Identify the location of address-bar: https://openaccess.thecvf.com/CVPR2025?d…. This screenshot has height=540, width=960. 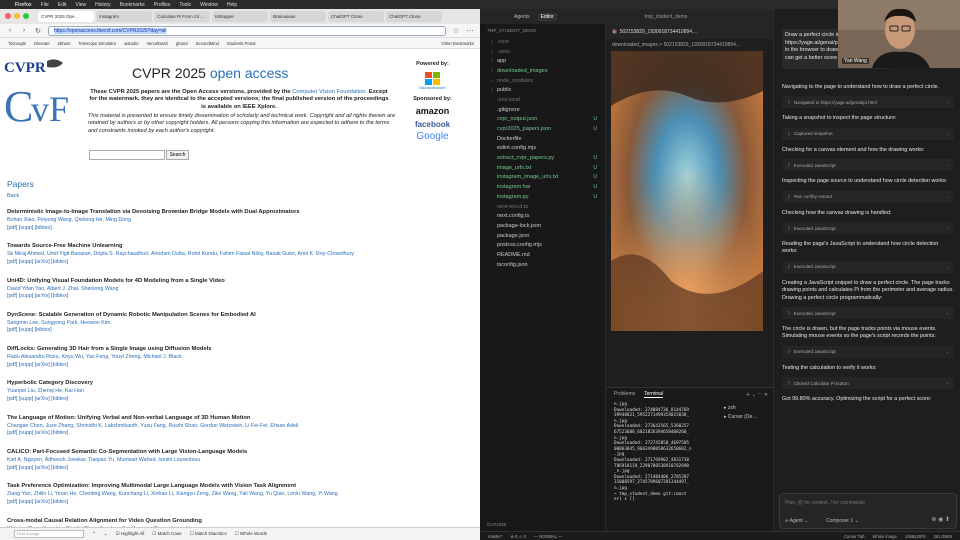
(247, 30).